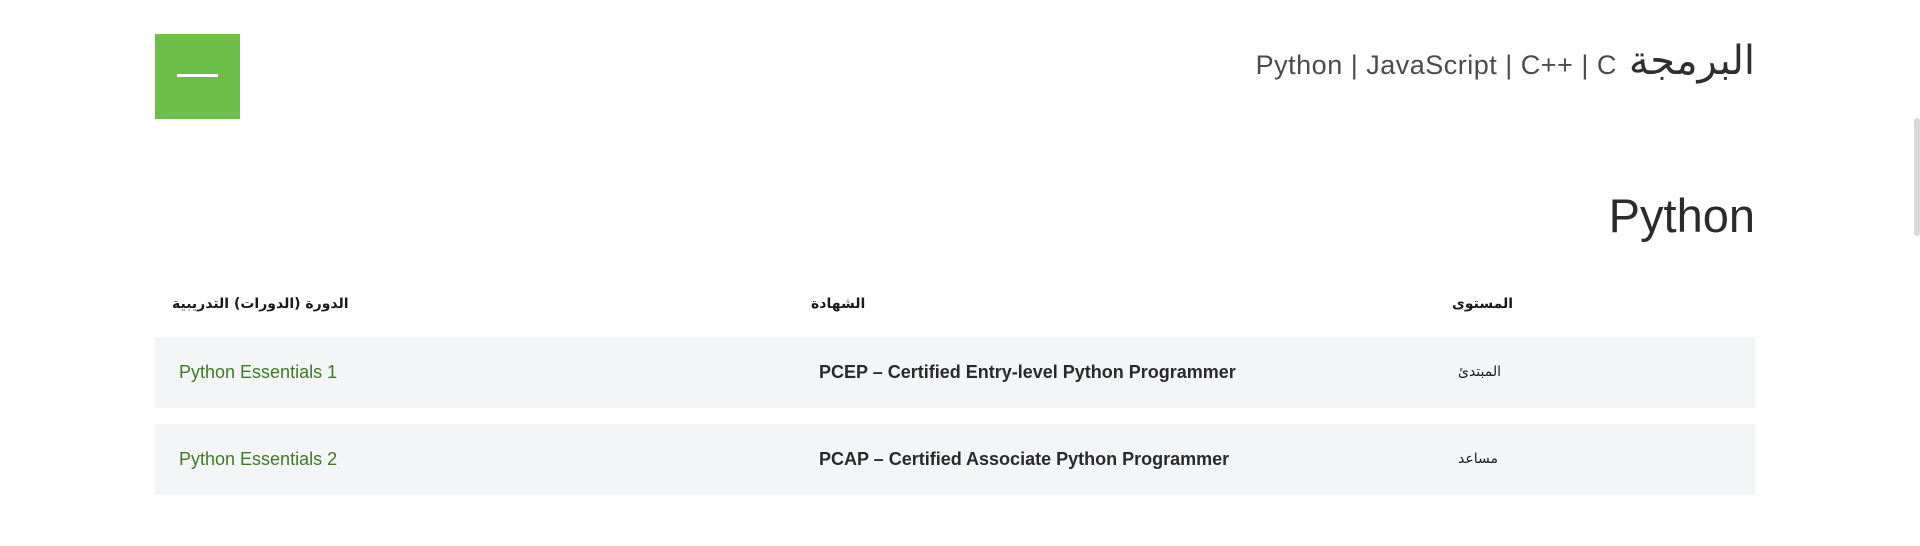  I want to click on minus-icon, so click(197, 75).